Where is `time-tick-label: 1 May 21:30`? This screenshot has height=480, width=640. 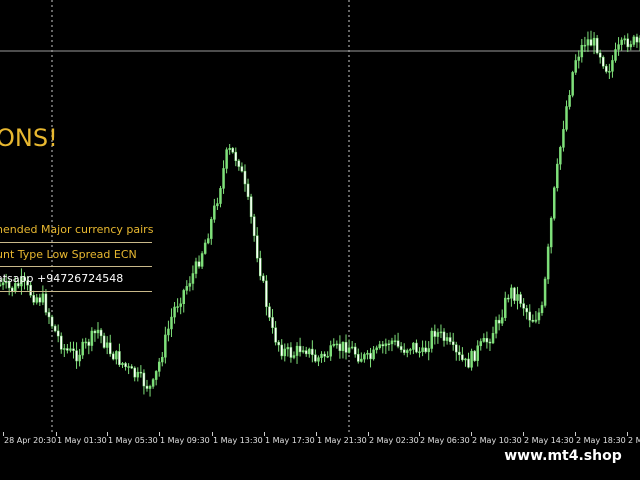 time-tick-label: 1 May 21:30 is located at coordinates (342, 440).